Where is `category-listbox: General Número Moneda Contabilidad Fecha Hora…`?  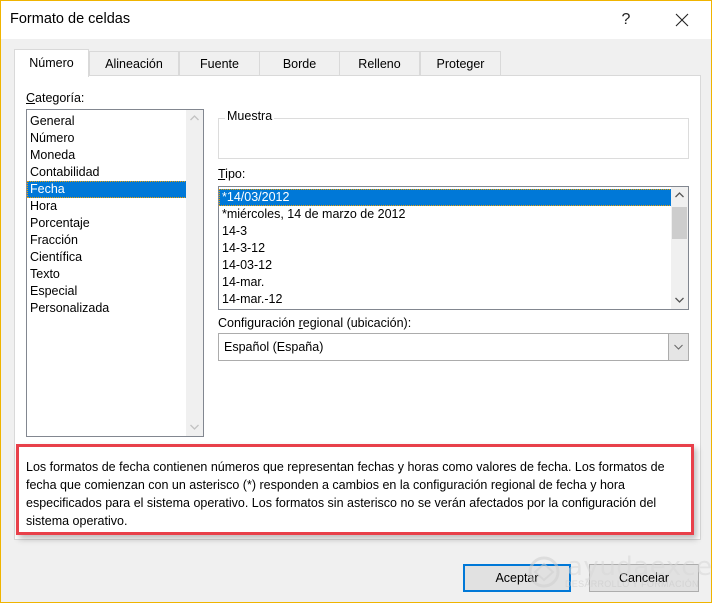
category-listbox: General Número Moneda Contabilidad Fecha Hora… is located at coordinates (115, 273).